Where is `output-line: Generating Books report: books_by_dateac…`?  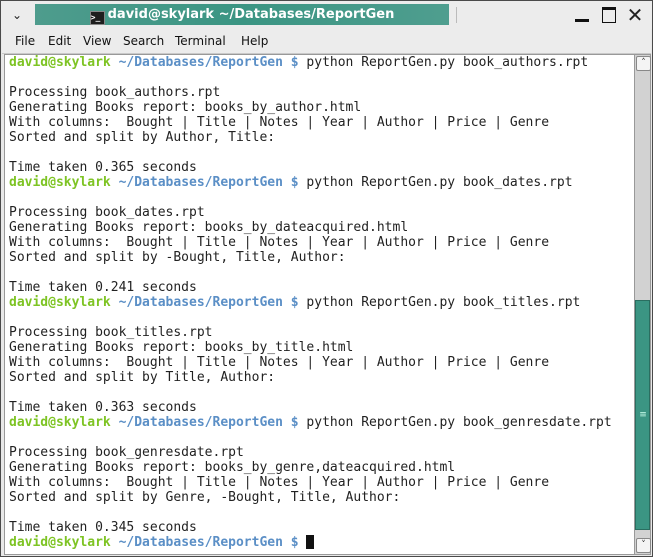 output-line: Generating Books report: books_by_dateac… is located at coordinates (209, 227).